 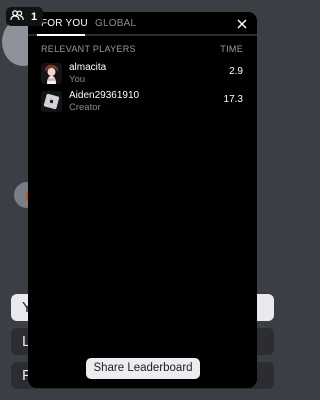 What do you see at coordinates (51, 101) in the screenshot?
I see `avatar-roblox-logo-icon` at bounding box center [51, 101].